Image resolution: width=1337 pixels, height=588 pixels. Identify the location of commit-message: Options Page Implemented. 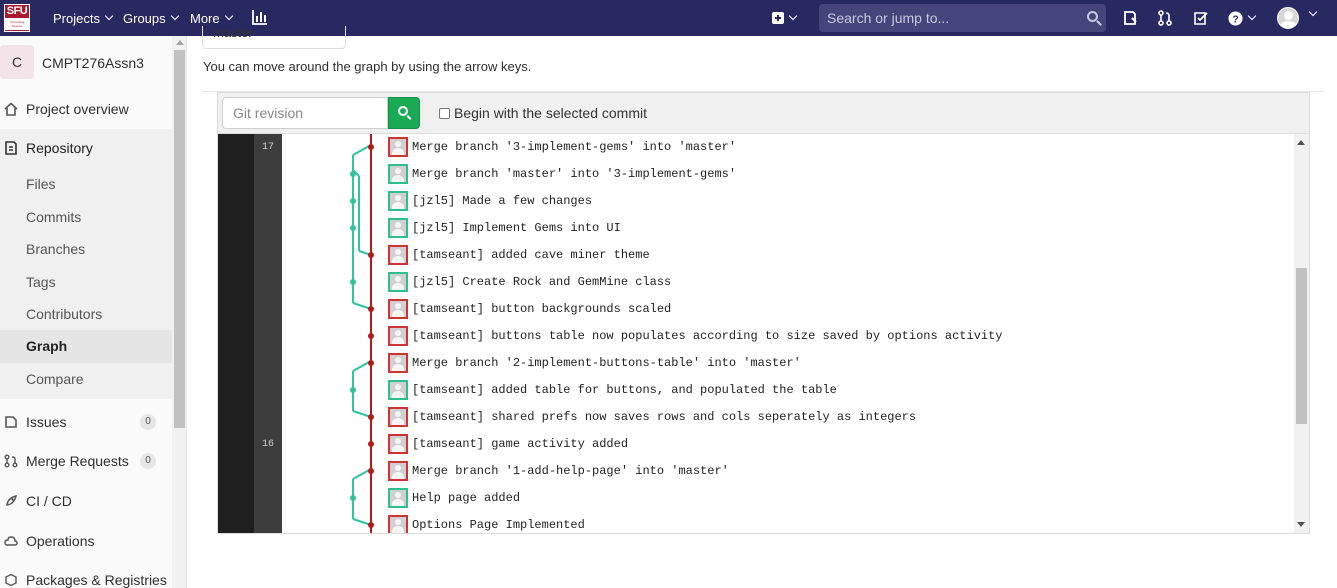
(498, 525).